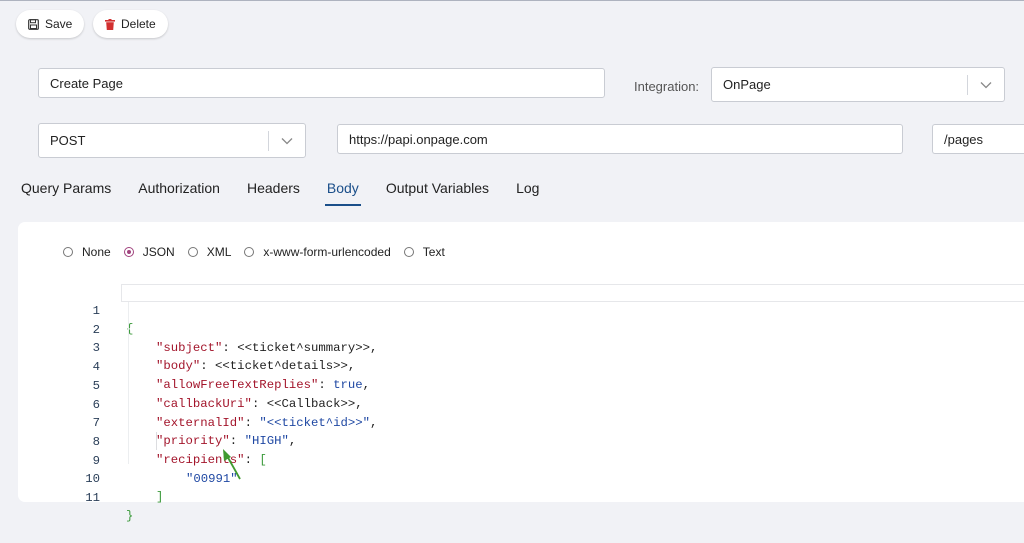 Image resolution: width=1024 pixels, height=543 pixels. Describe the element at coordinates (552, 422) in the screenshot. I see `code-line: 7 "priority": "HIGH",` at that location.